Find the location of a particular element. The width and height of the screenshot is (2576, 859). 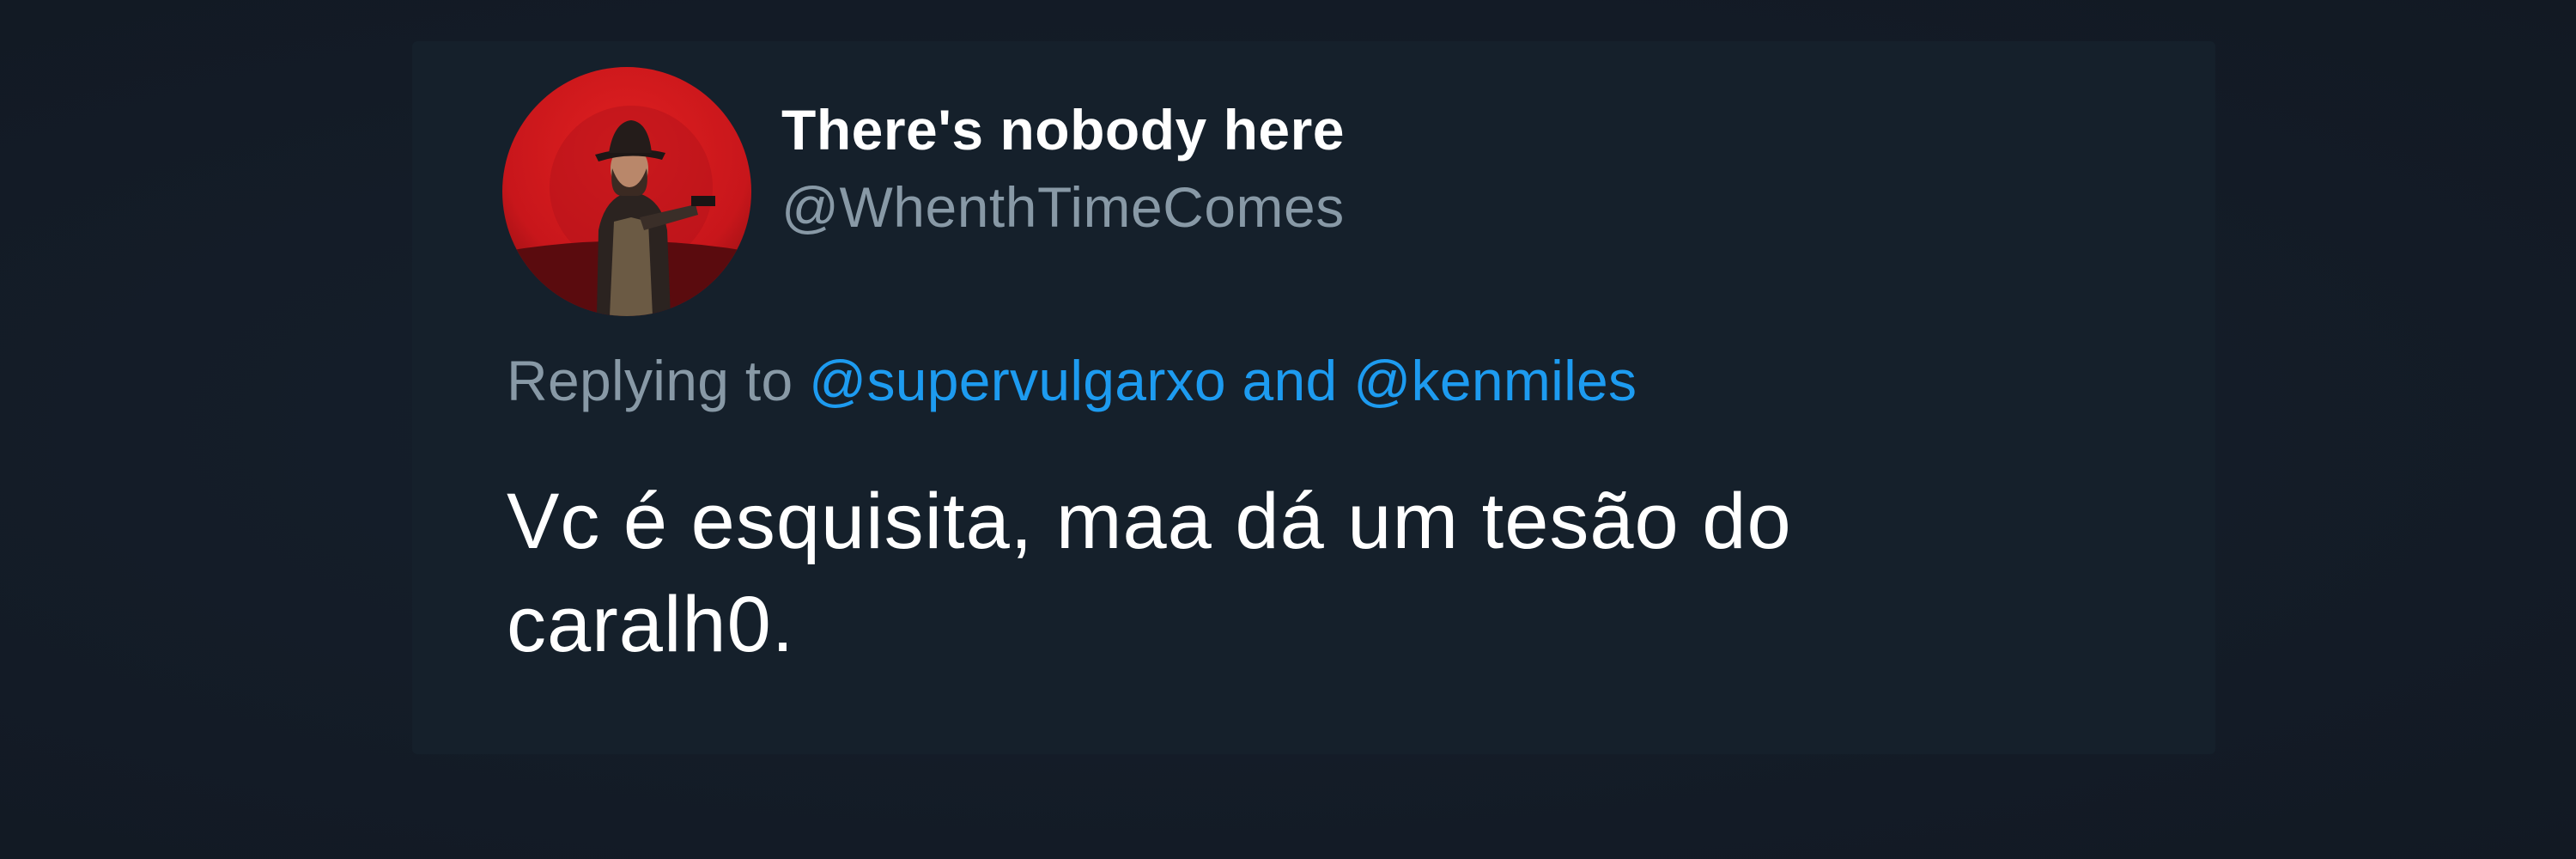

avatar-image is located at coordinates (627, 191).